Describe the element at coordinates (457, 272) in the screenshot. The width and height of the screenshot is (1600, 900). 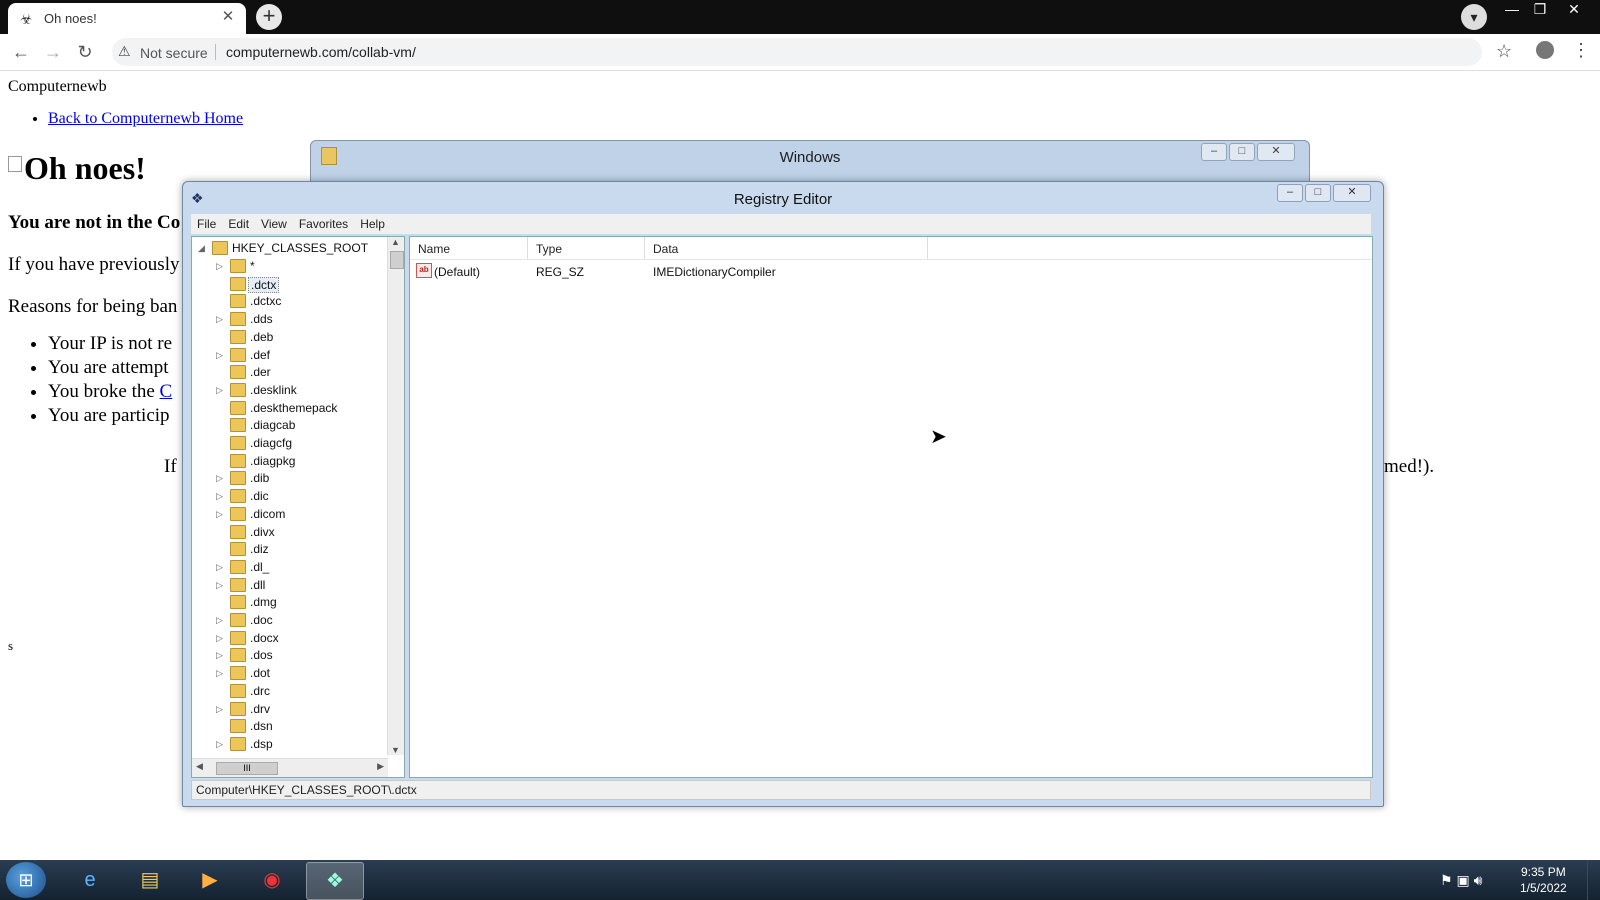
I see `value-name: (Default)` at that location.